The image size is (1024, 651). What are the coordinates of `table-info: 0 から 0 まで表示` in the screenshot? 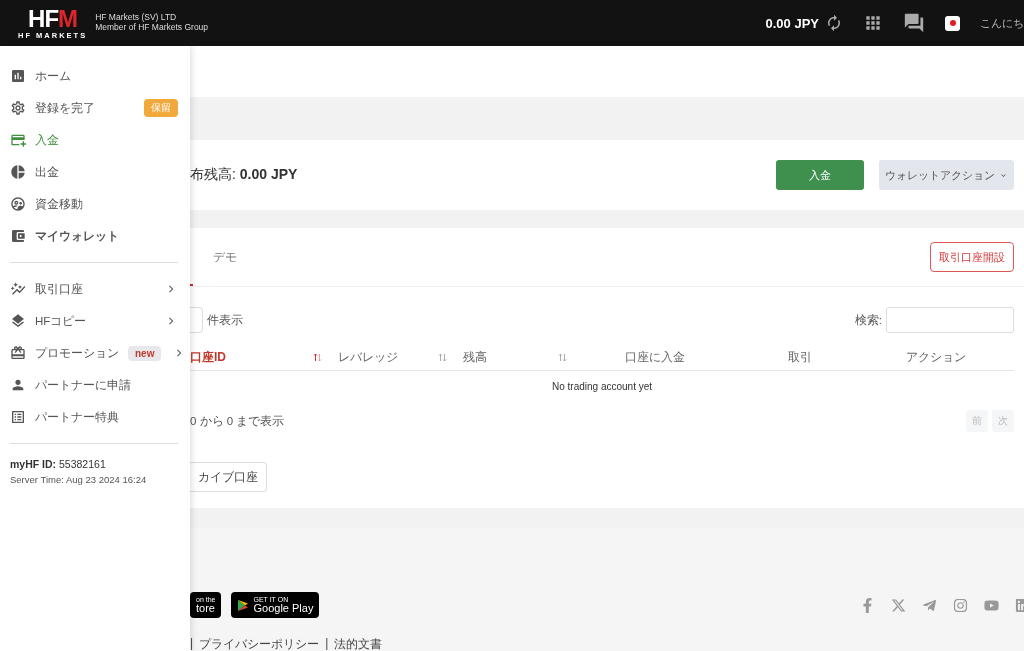 It's located at (237, 421).